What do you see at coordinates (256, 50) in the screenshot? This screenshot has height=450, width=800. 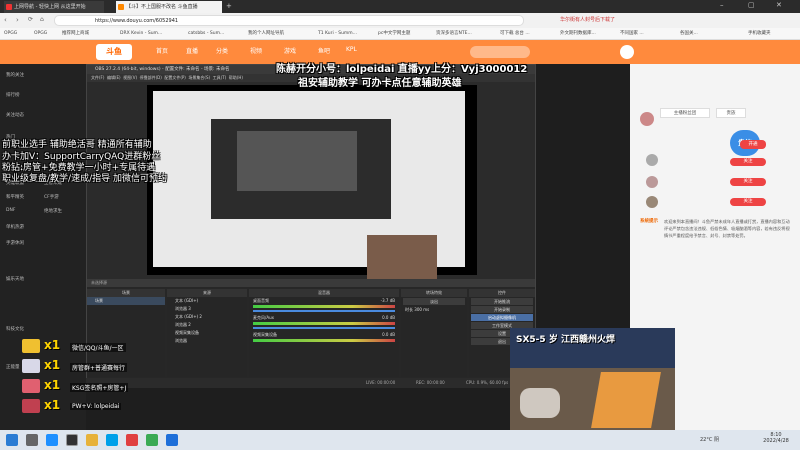 I see `nav-video: 视频` at bounding box center [256, 50].